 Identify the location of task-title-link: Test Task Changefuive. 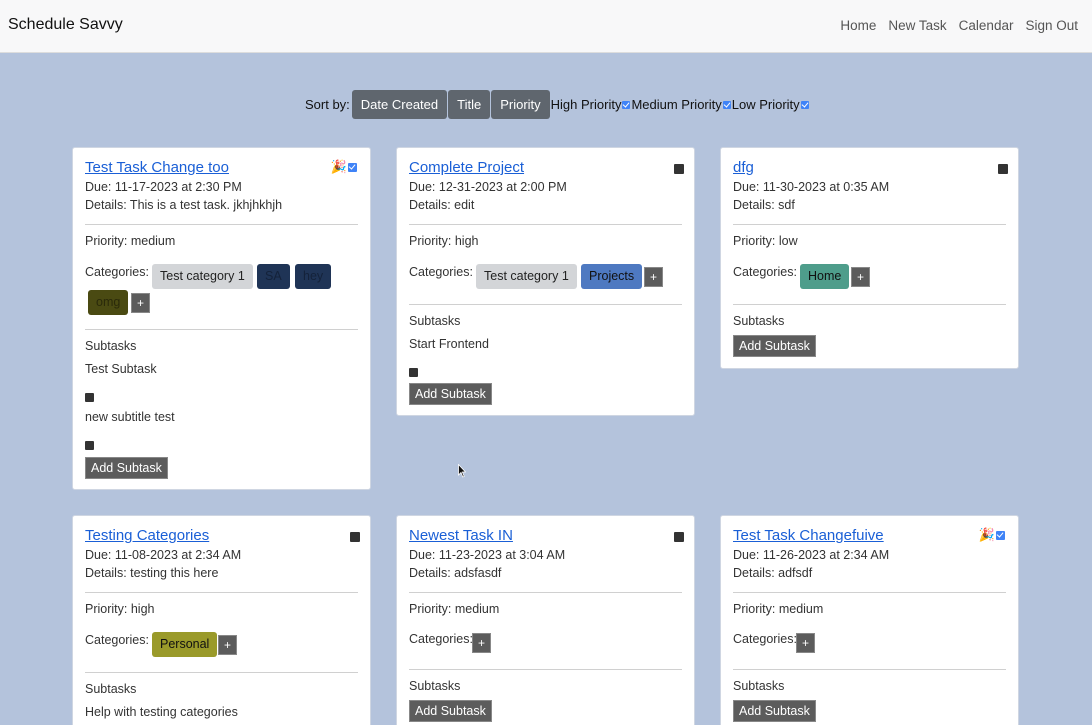
(808, 535).